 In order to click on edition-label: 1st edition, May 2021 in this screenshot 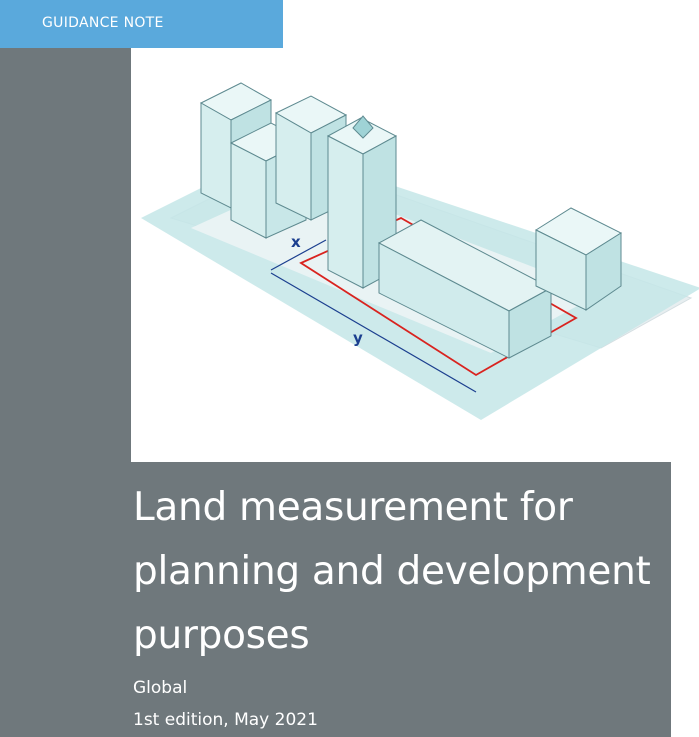, I will do `click(225, 720)`.